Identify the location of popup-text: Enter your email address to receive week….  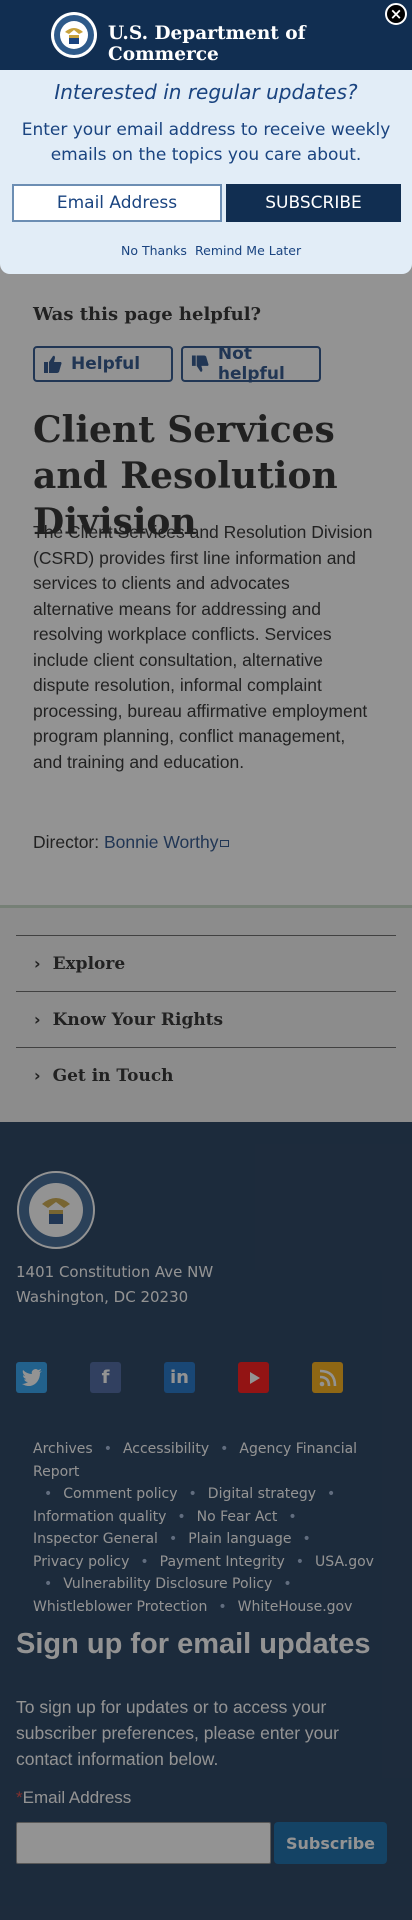
(206, 142).